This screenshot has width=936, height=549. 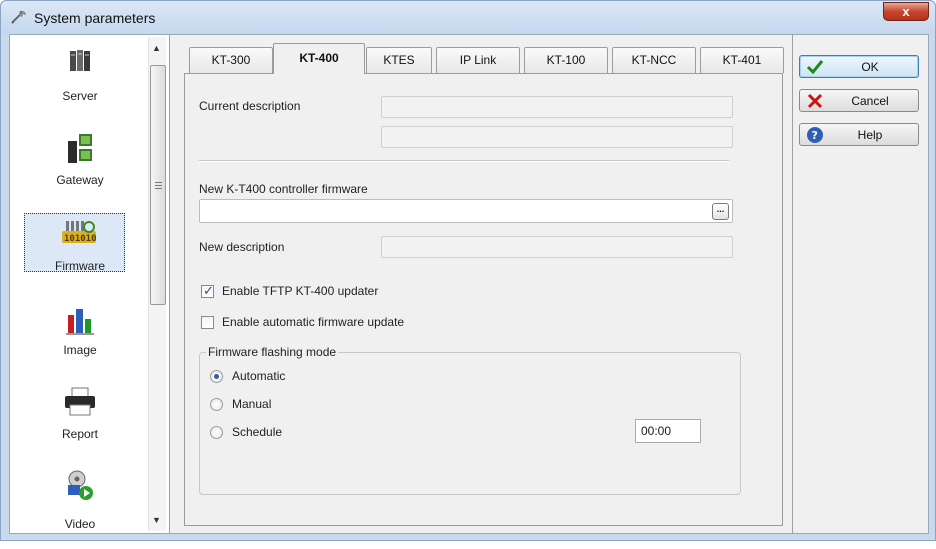 What do you see at coordinates (283, 189) in the screenshot?
I see `new-firmware-label: New K-T400 controller firmware` at bounding box center [283, 189].